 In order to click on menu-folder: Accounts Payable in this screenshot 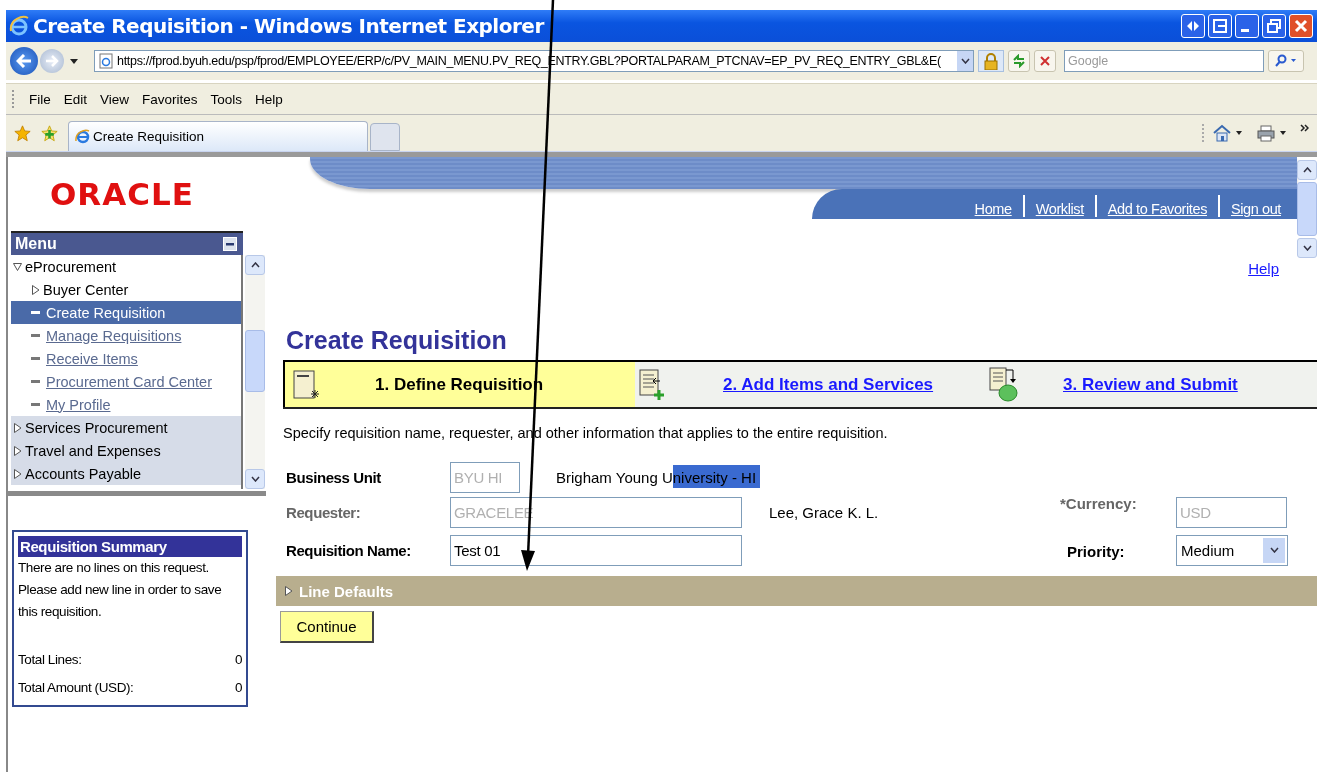, I will do `click(126, 473)`.